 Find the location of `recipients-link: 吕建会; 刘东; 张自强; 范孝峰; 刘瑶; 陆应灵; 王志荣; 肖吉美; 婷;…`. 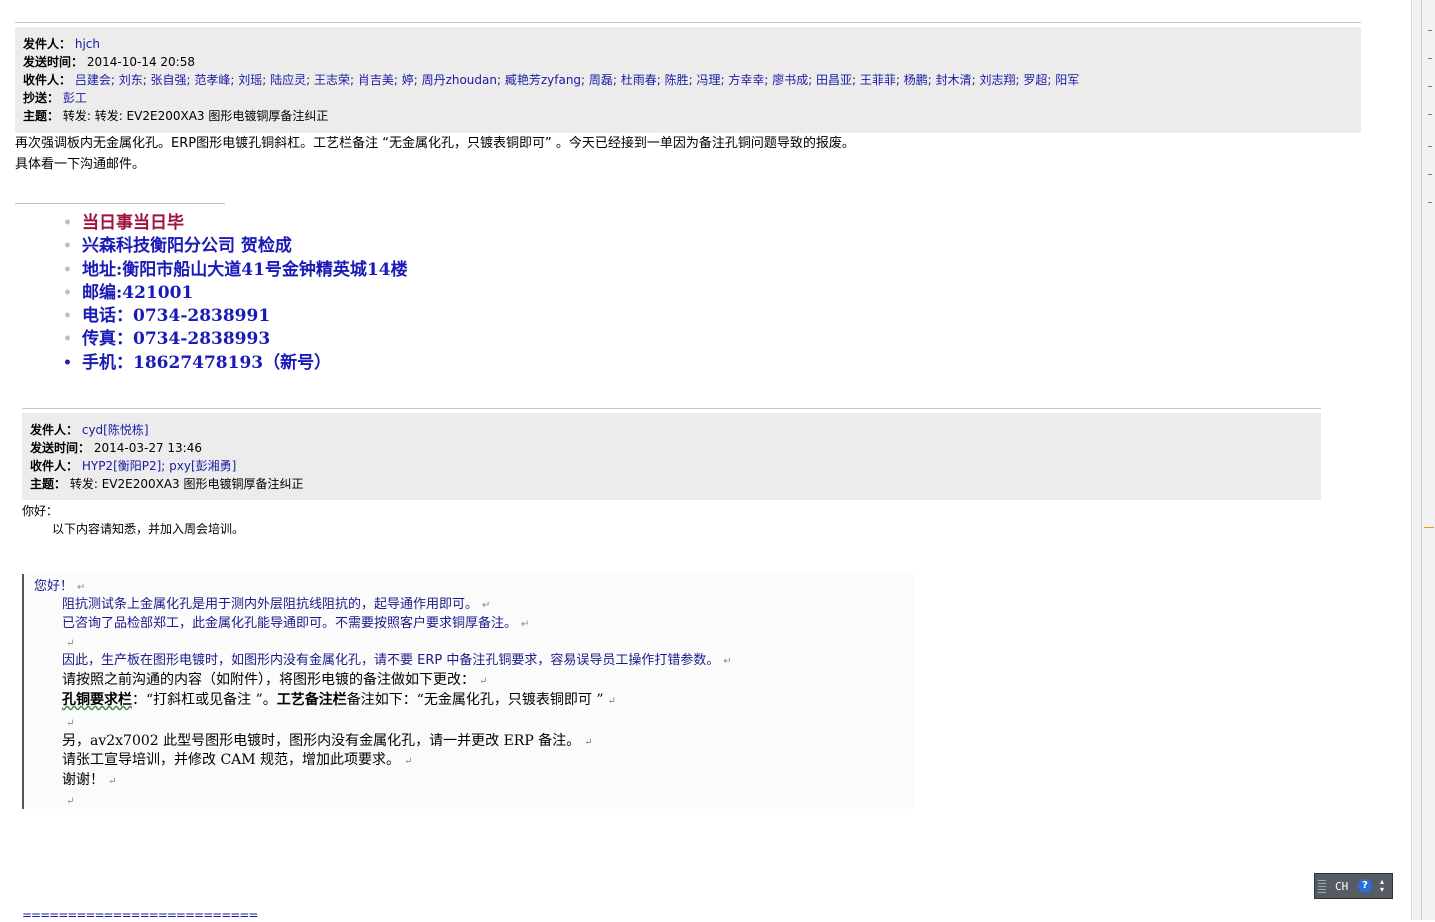

recipients-link: 吕建会; 刘东; 张自强; 范孝峰; 刘瑶; 陆应灵; 王志荣; 肖吉美; 婷;… is located at coordinates (577, 80).